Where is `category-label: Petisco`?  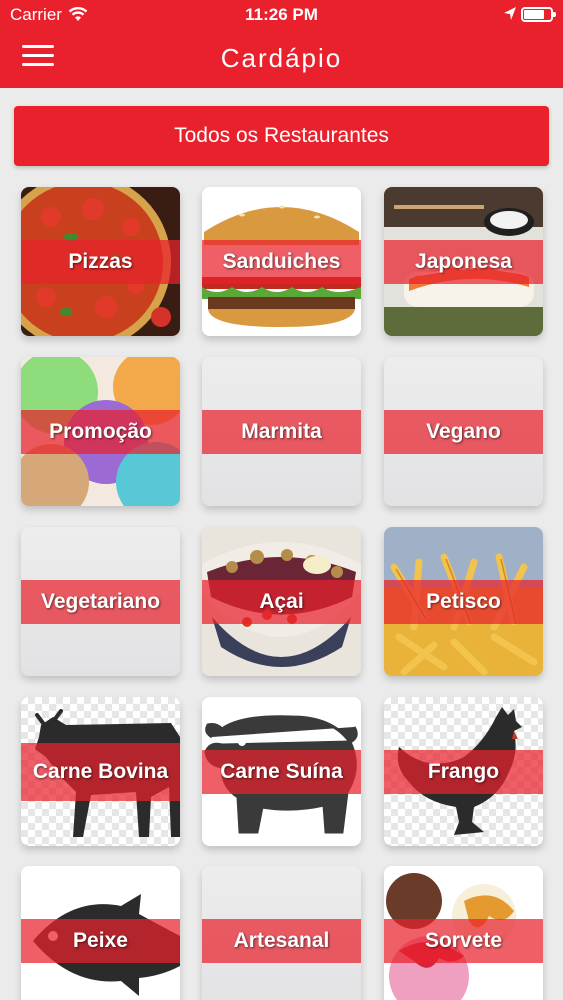
category-label: Petisco is located at coordinates (463, 601).